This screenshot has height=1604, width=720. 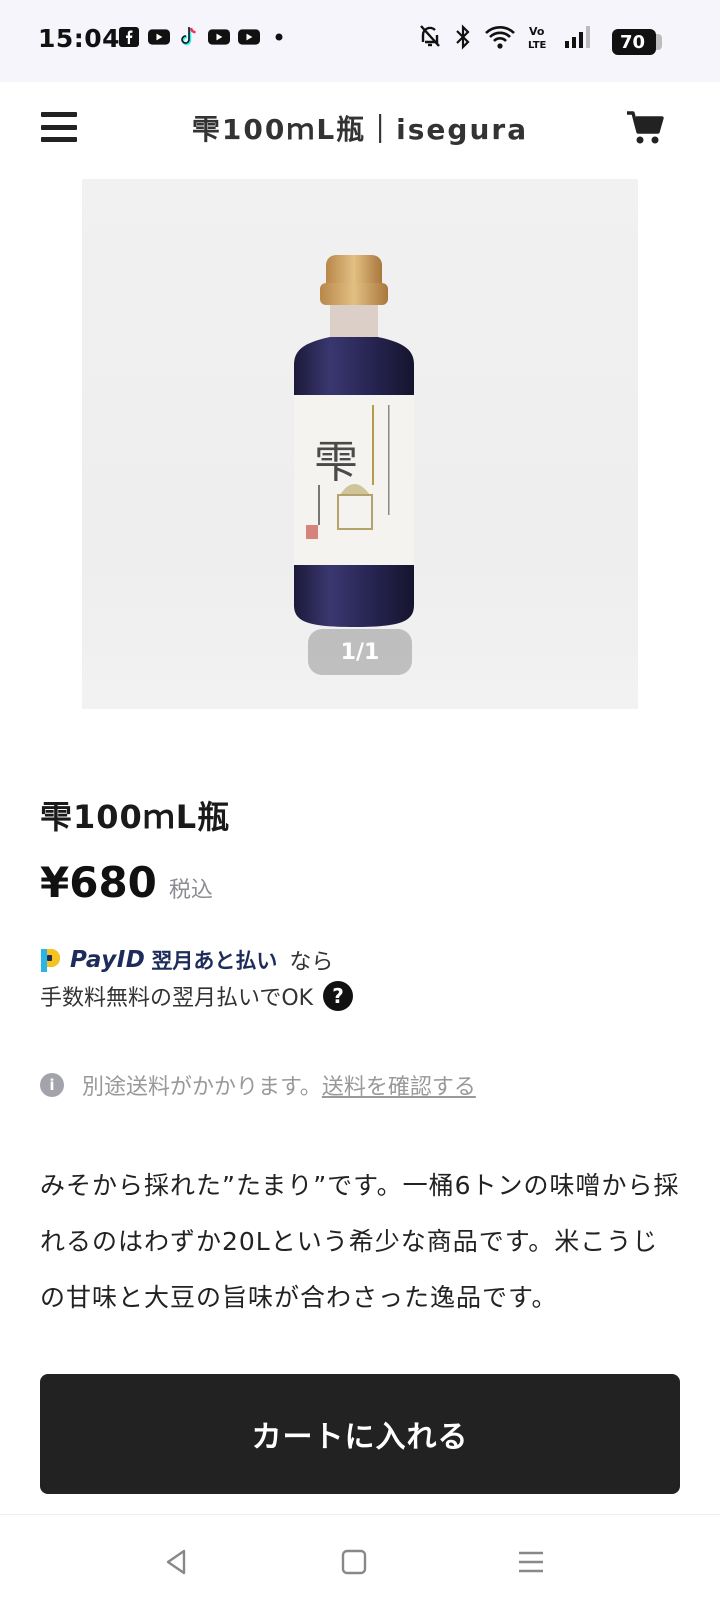 I want to click on svg-text: 雫, so click(x=336, y=462).